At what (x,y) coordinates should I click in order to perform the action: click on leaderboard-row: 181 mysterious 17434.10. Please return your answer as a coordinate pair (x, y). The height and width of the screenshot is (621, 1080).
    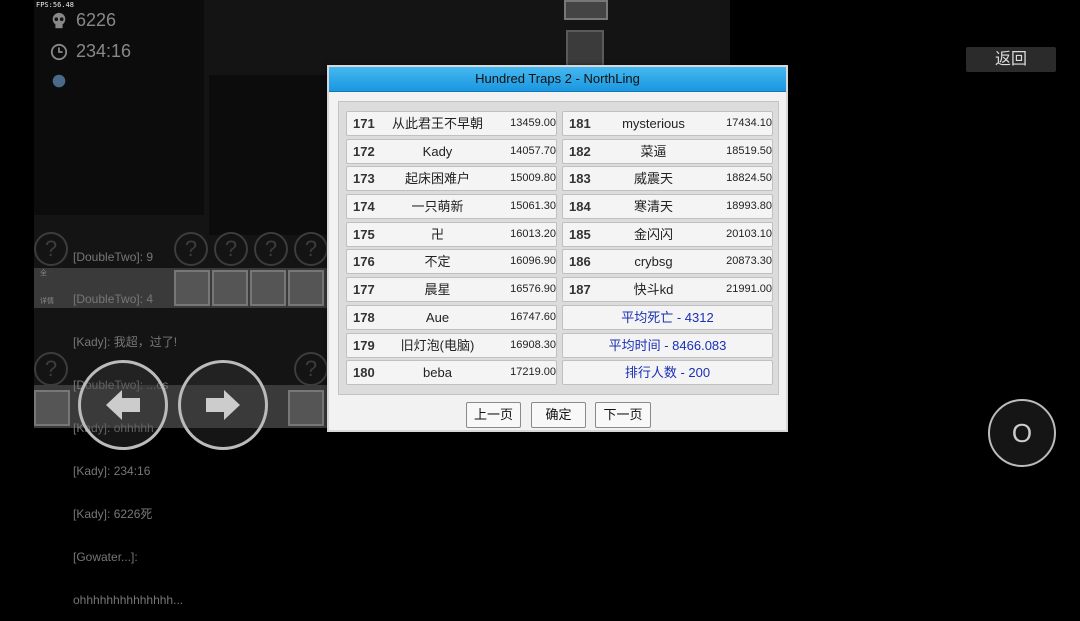
    Looking at the image, I should click on (667, 123).